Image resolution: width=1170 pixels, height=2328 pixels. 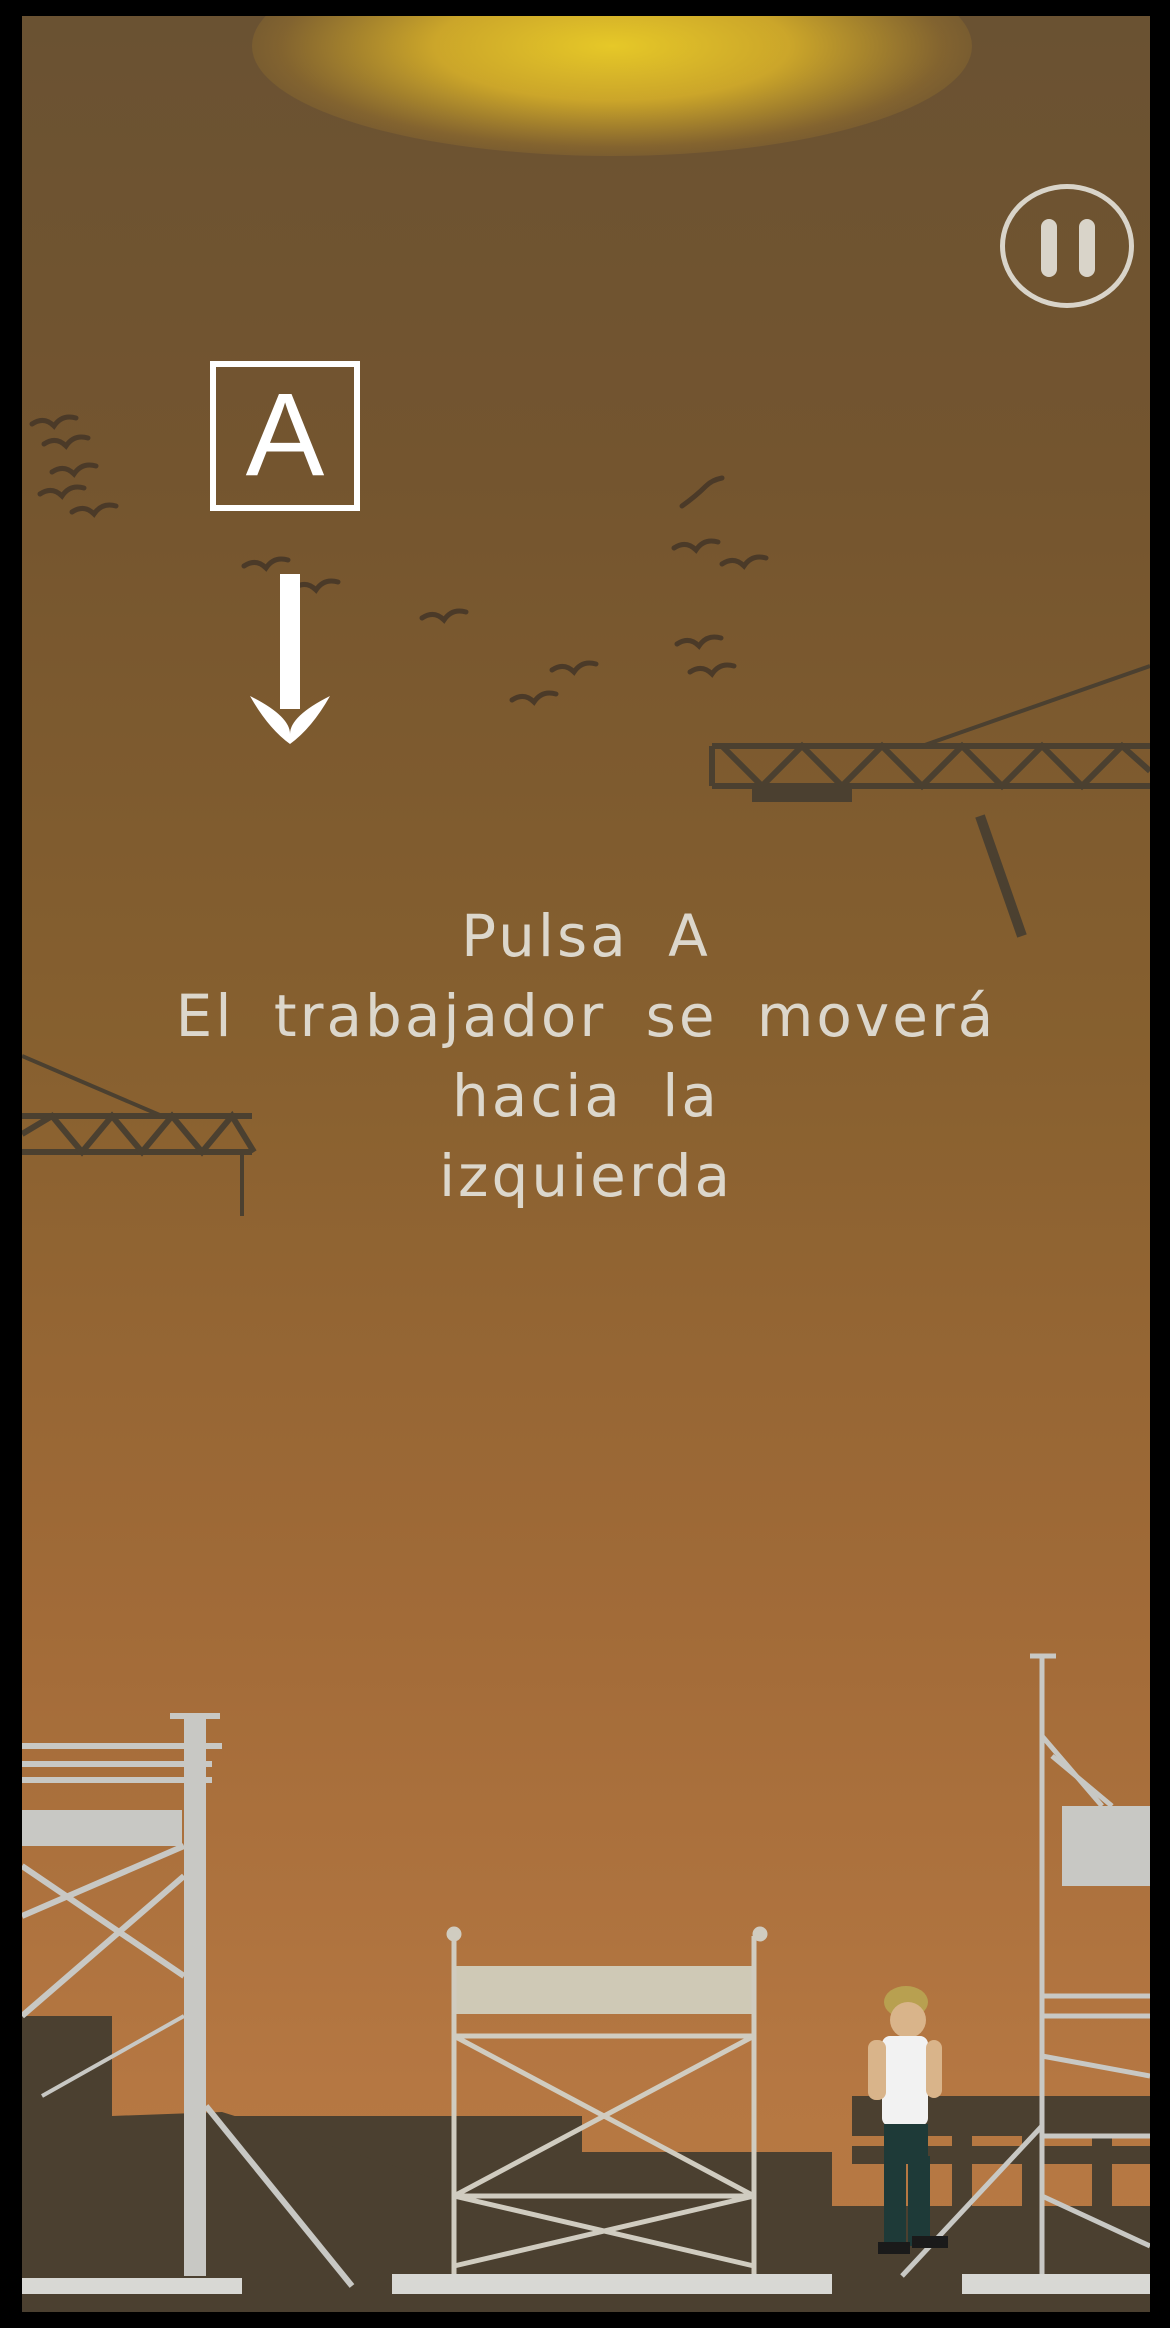 What do you see at coordinates (285, 436) in the screenshot?
I see `key-a-indicator: A` at bounding box center [285, 436].